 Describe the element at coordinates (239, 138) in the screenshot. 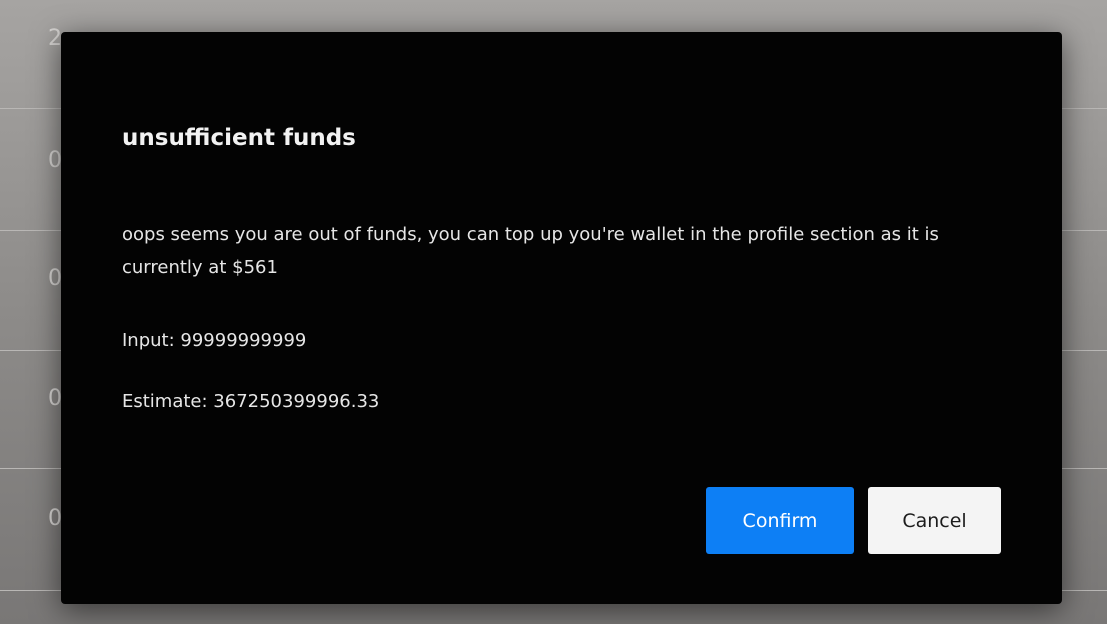

I see `dialog-title: unsufficient funds` at that location.